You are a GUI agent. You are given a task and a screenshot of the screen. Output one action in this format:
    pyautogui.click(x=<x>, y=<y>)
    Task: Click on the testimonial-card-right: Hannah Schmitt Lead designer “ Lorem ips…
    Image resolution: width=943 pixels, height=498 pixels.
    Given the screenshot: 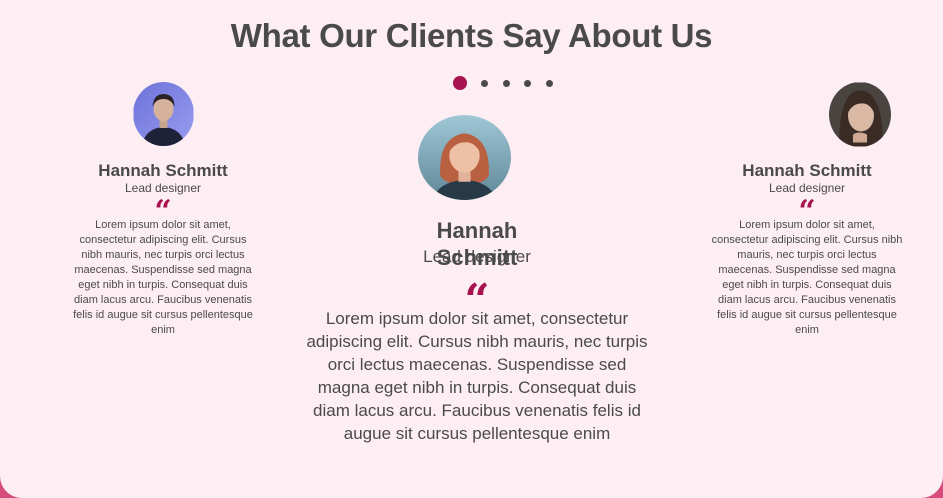 What is the action you would take?
    pyautogui.click(x=807, y=217)
    